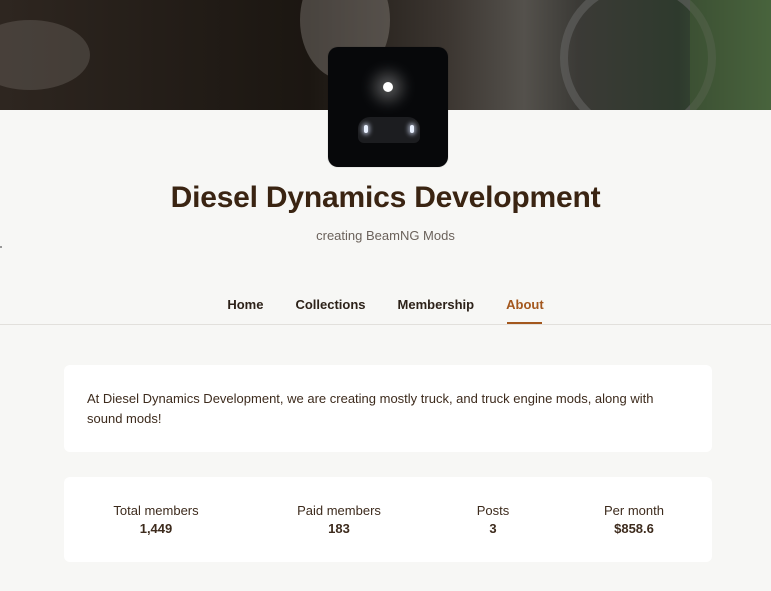  Describe the element at coordinates (385, 235) in the screenshot. I see `creator-tagline: creating BeamNG Mods` at that location.